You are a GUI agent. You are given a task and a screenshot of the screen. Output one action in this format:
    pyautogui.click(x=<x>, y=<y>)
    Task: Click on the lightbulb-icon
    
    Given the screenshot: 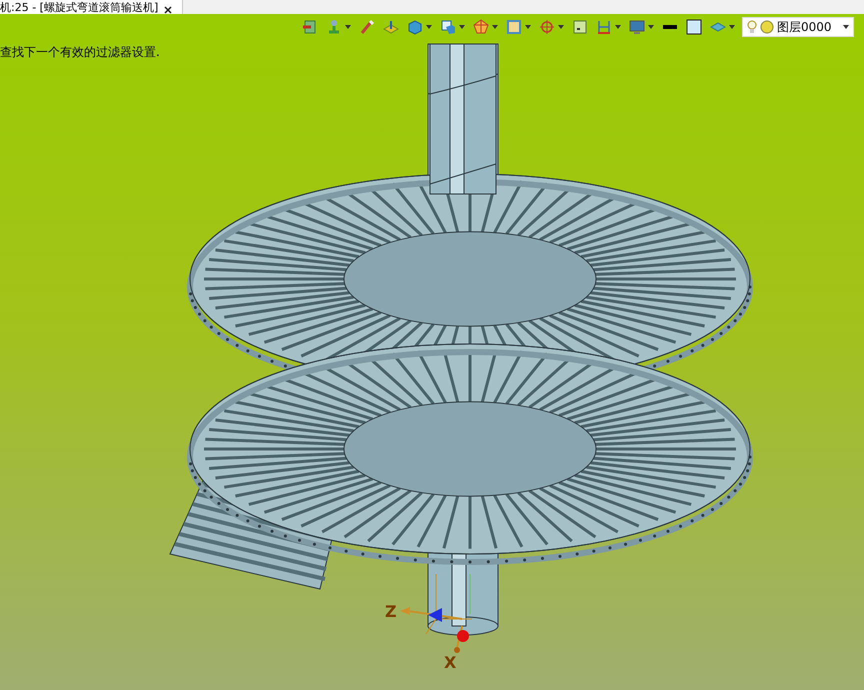 What is the action you would take?
    pyautogui.click(x=752, y=27)
    